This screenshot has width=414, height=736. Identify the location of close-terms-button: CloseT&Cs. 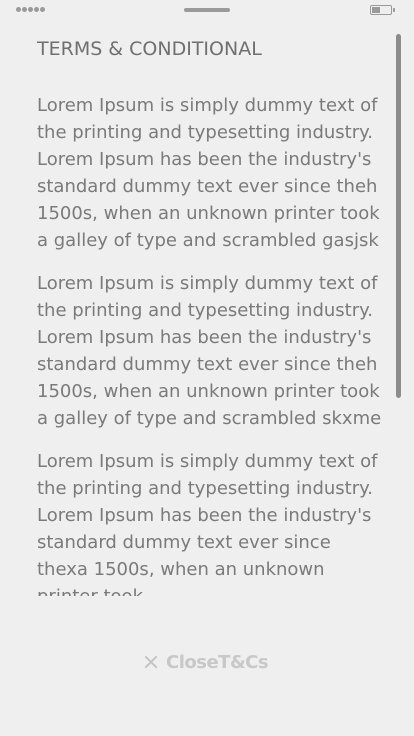
(206, 662).